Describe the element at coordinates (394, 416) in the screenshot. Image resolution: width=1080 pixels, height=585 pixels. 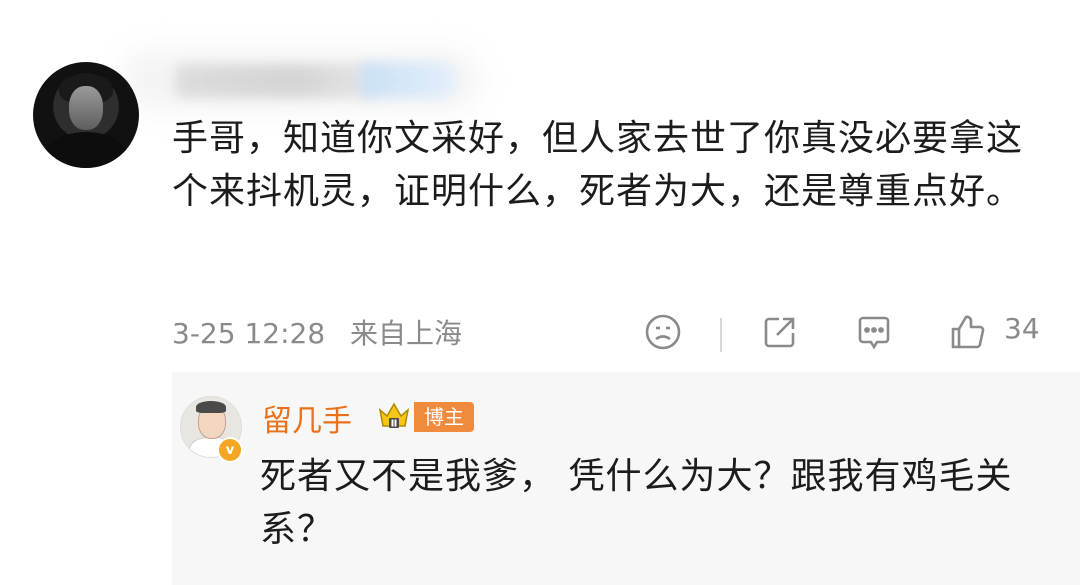
I see `crown-icon` at that location.